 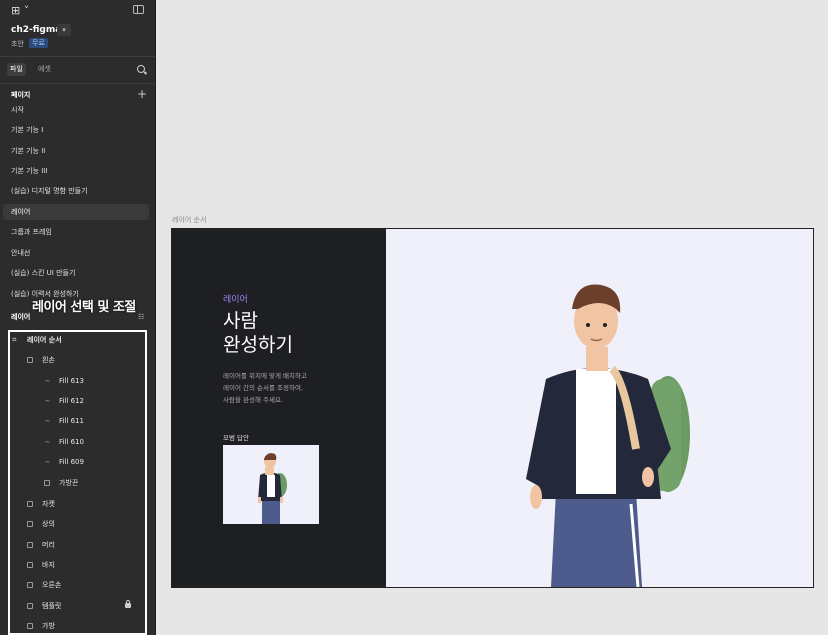 What do you see at coordinates (71, 462) in the screenshot?
I see `layer-label: Fill 609` at bounding box center [71, 462].